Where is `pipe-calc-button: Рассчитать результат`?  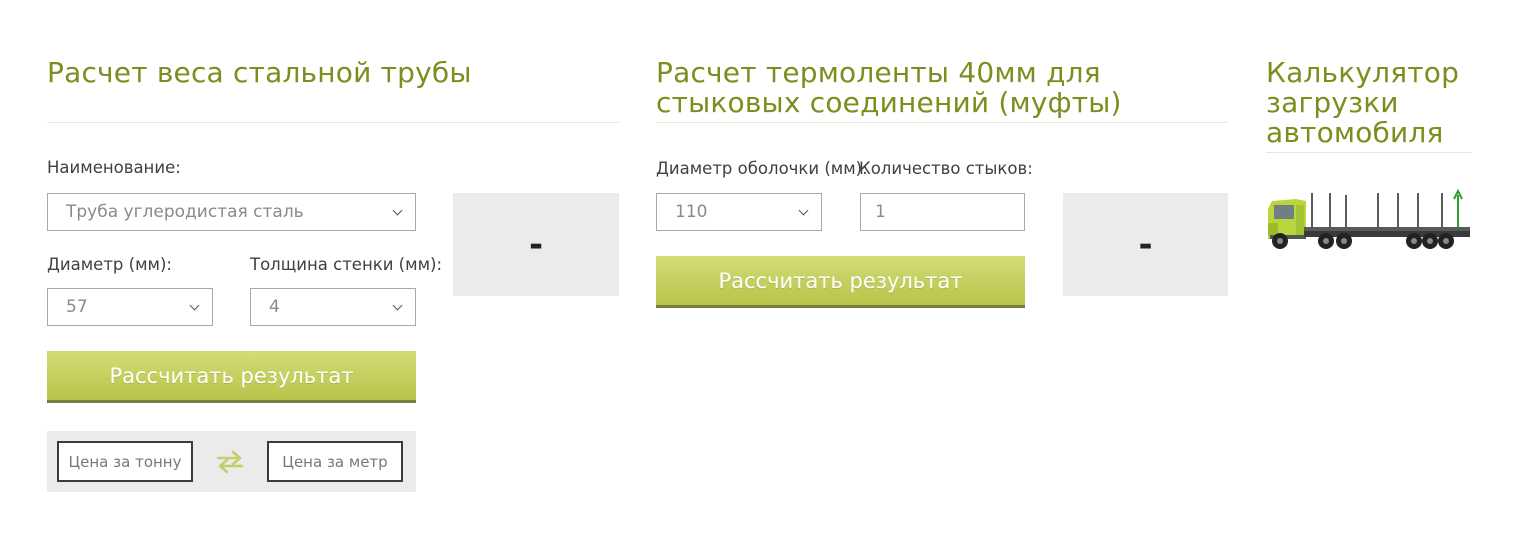 pipe-calc-button: Рассчитать результат is located at coordinates (231, 377).